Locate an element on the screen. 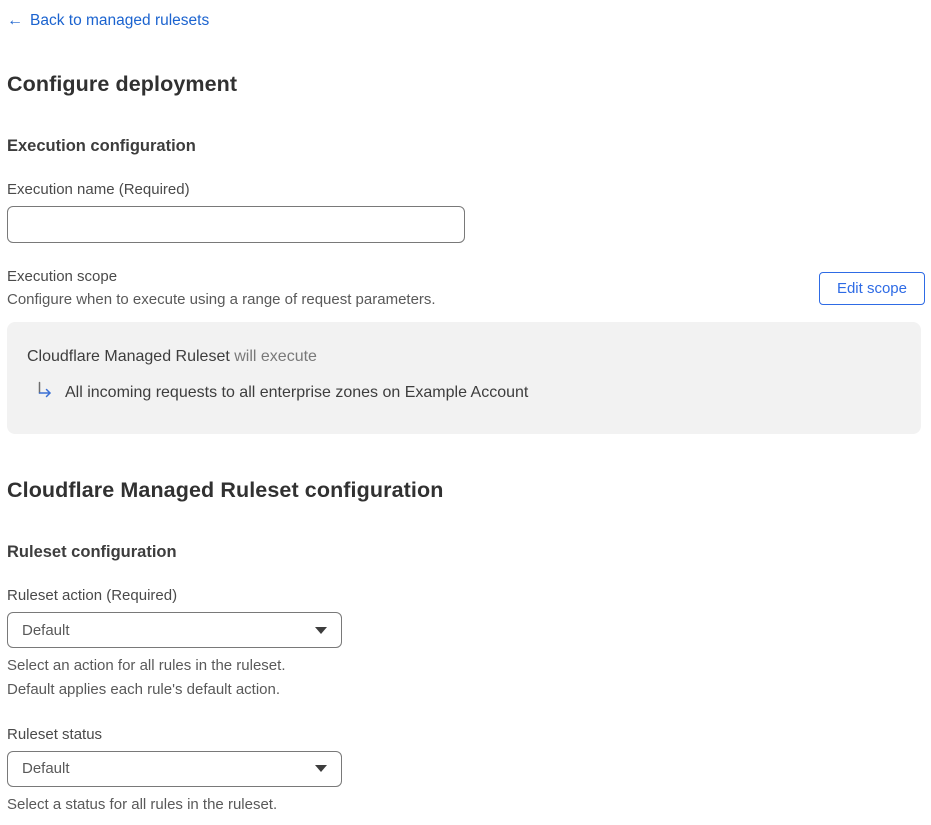  back-arrow-icon: ← is located at coordinates (15, 20).